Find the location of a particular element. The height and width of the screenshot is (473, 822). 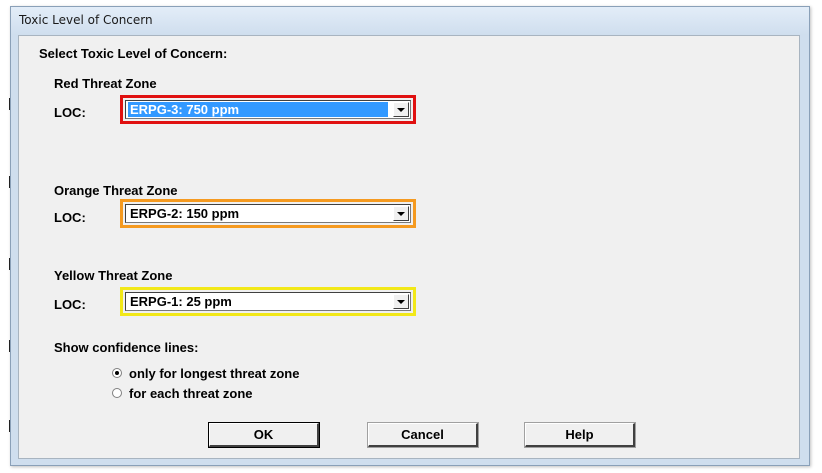

orange-zone-highlight: ERPG-2: 150 ppm is located at coordinates (268, 213).